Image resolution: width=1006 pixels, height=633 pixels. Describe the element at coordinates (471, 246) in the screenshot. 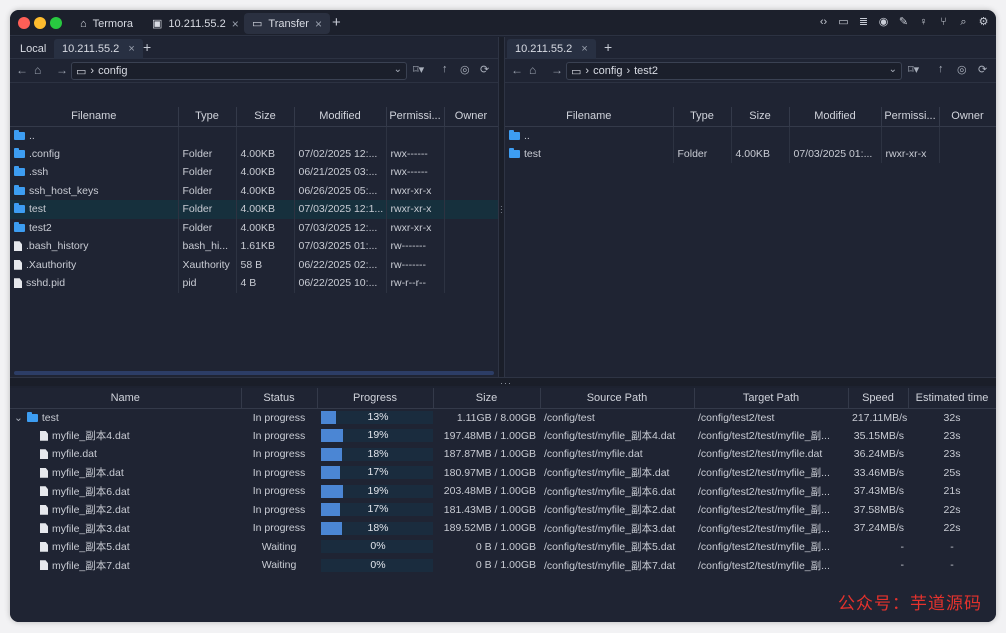

I see `owner-cell` at that location.